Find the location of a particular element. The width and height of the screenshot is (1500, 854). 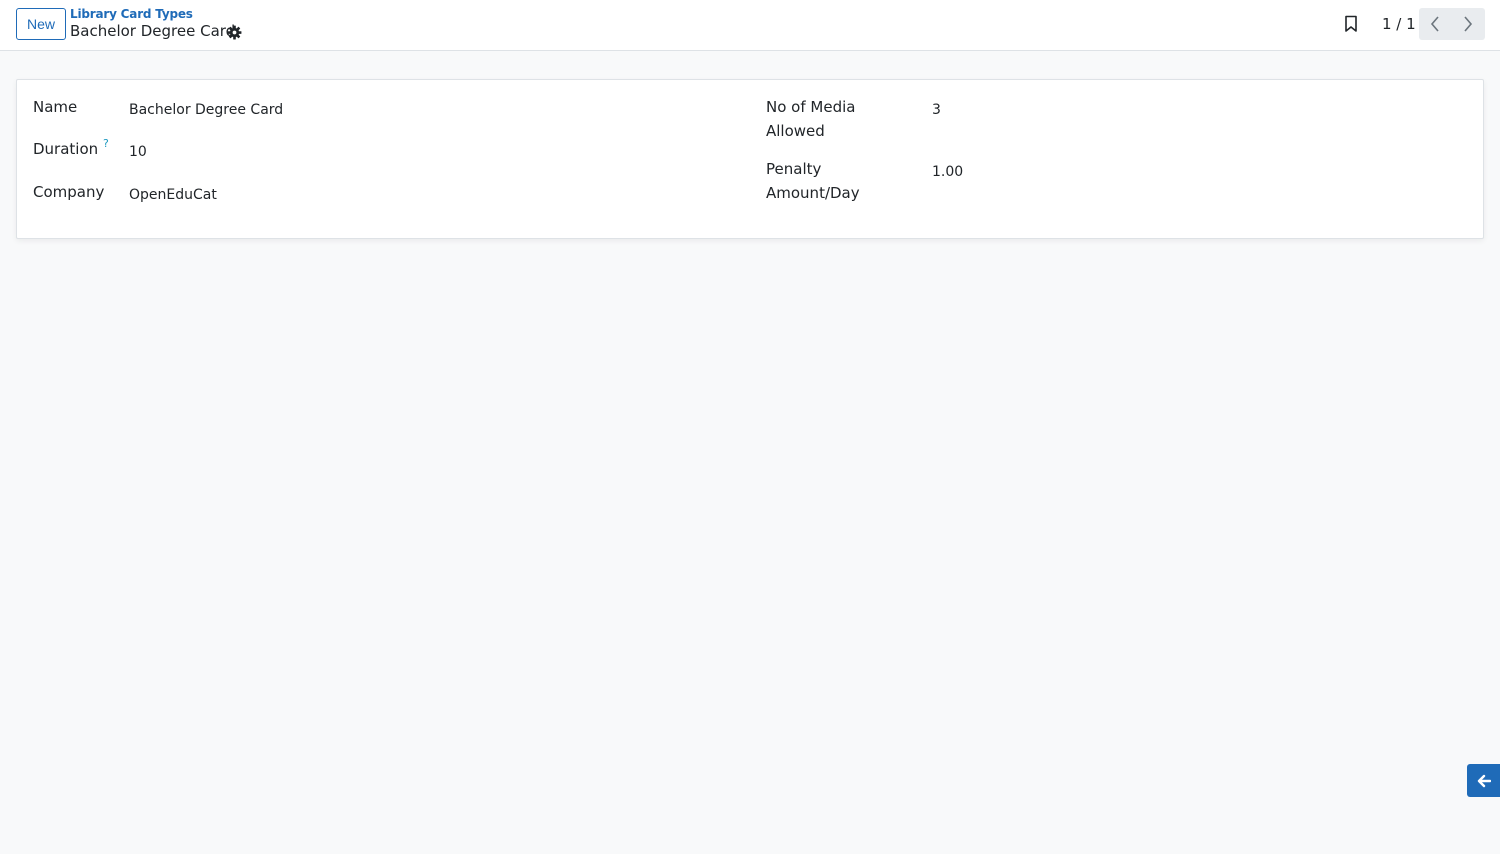

gear-icon is located at coordinates (234, 32).